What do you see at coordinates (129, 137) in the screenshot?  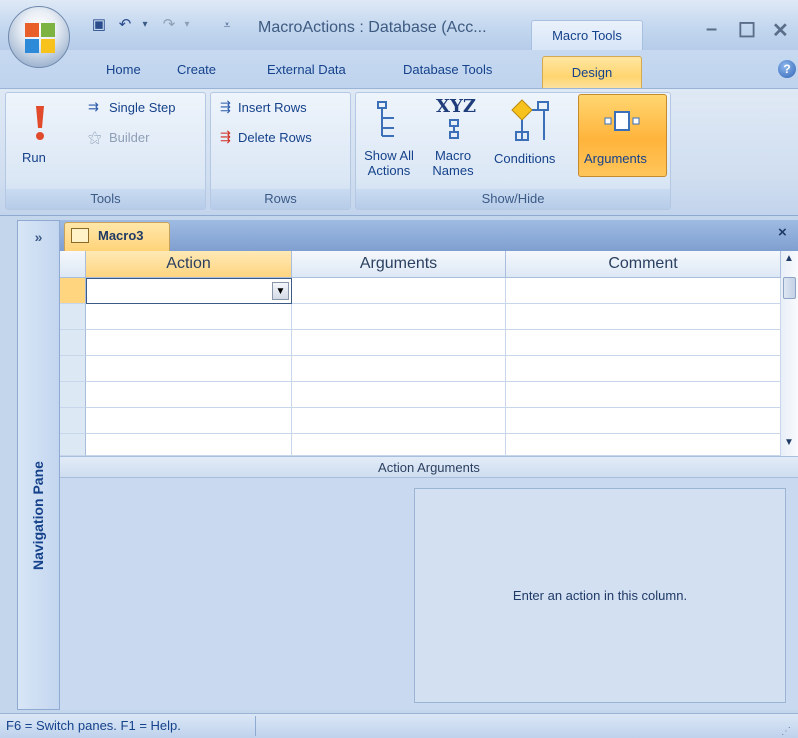 I see `builder-button: Builder` at bounding box center [129, 137].